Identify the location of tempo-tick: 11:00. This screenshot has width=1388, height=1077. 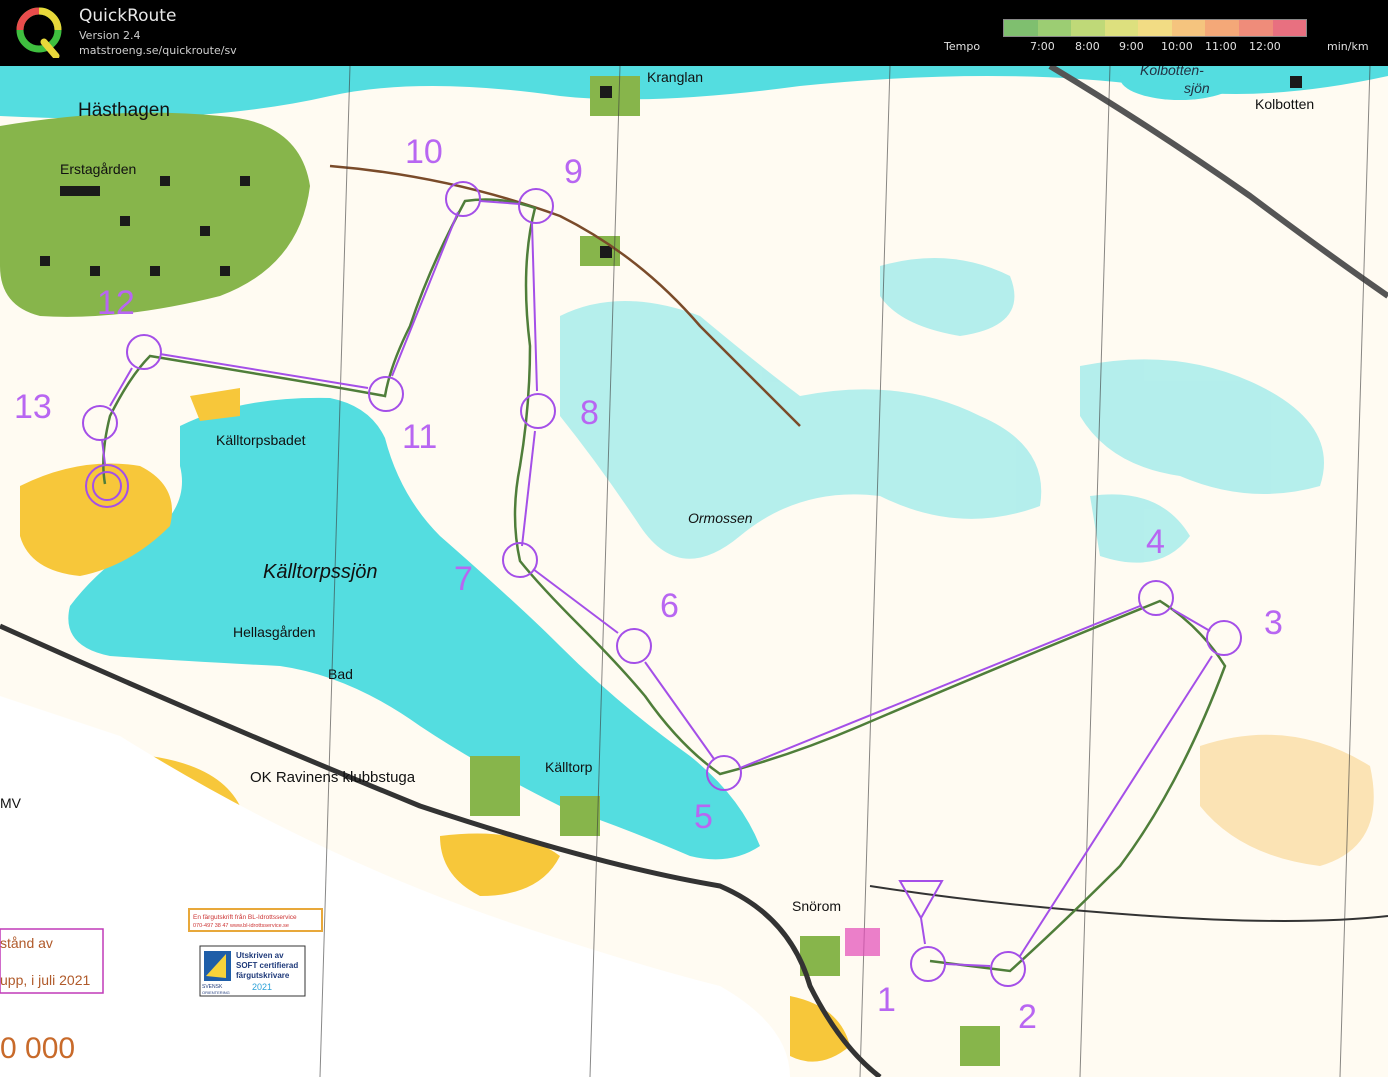
(1221, 46).